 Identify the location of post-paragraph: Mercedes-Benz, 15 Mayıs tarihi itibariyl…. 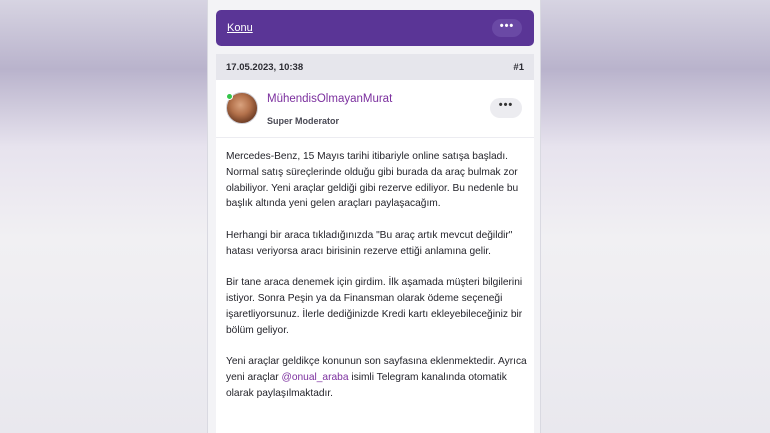
(372, 180).